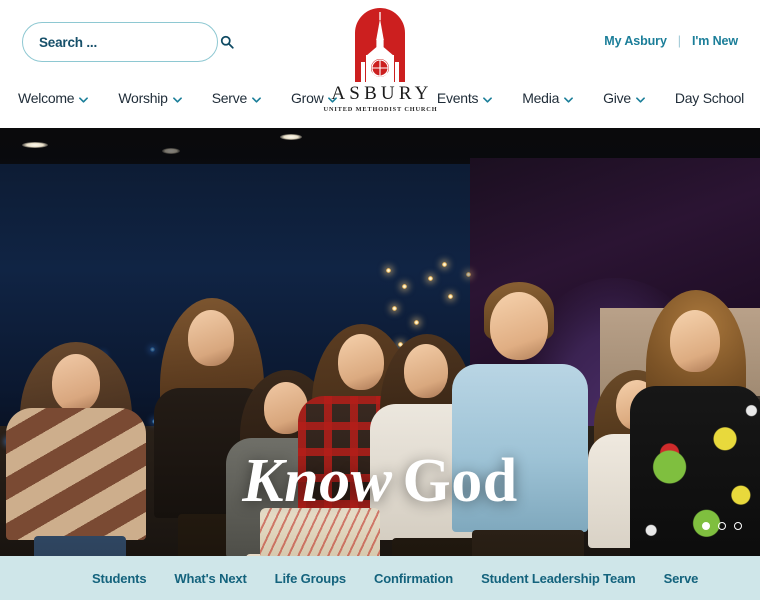  I want to click on utility-link-im-new: I'm New, so click(715, 41).